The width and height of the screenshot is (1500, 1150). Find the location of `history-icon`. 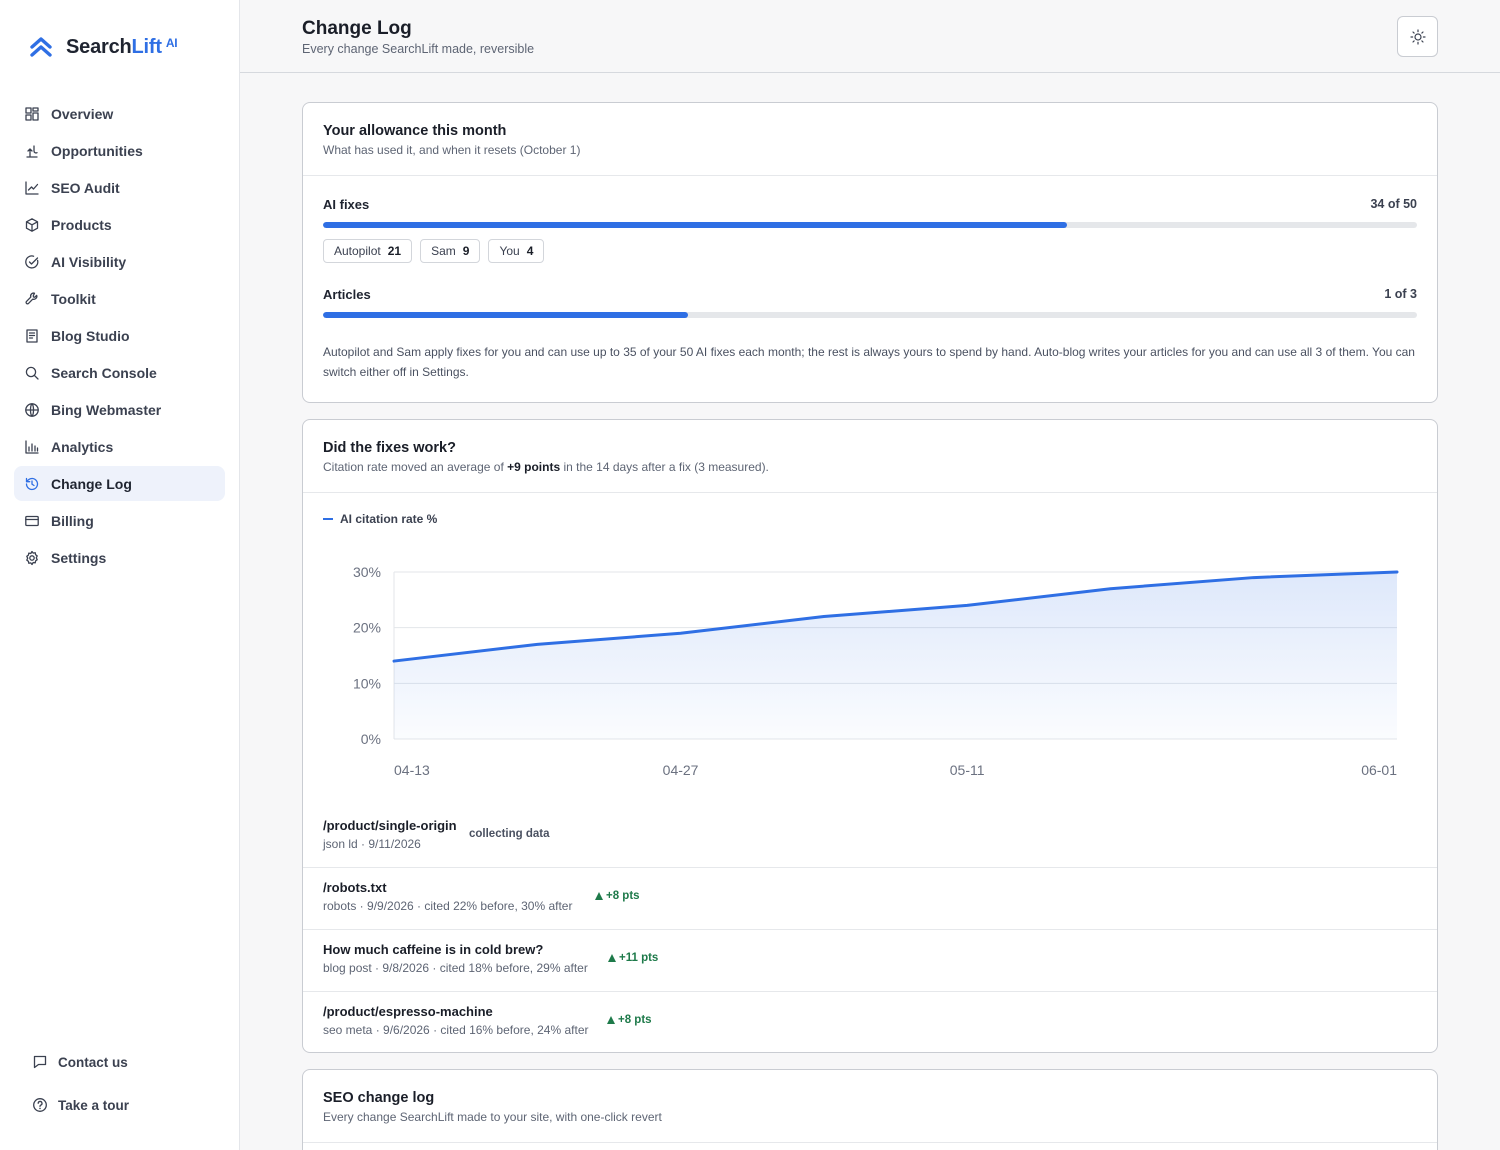

history-icon is located at coordinates (32, 483).